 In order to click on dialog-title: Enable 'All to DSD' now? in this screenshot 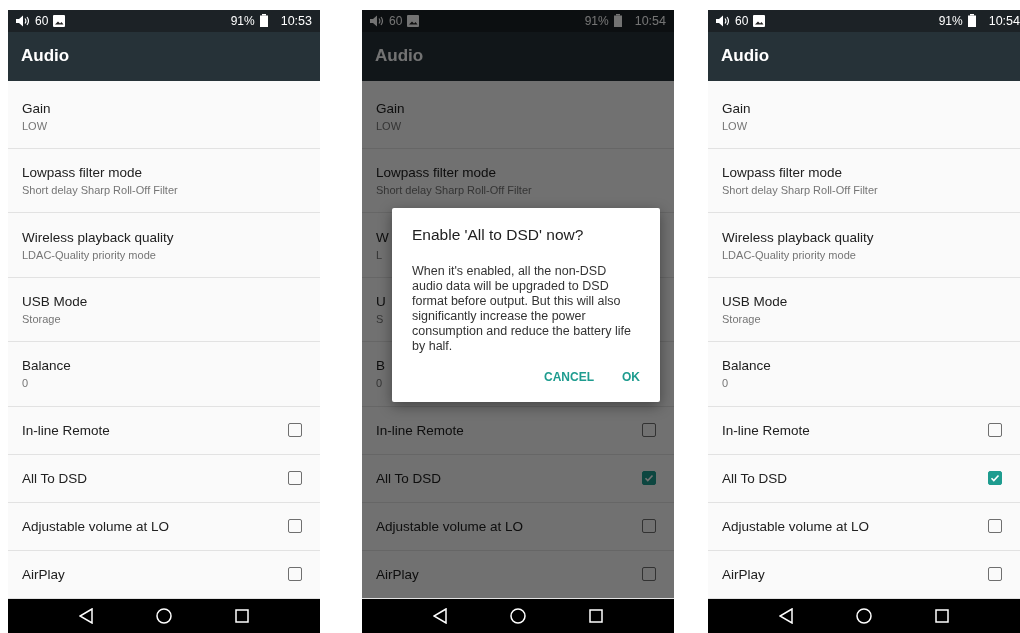, I will do `click(498, 235)`.